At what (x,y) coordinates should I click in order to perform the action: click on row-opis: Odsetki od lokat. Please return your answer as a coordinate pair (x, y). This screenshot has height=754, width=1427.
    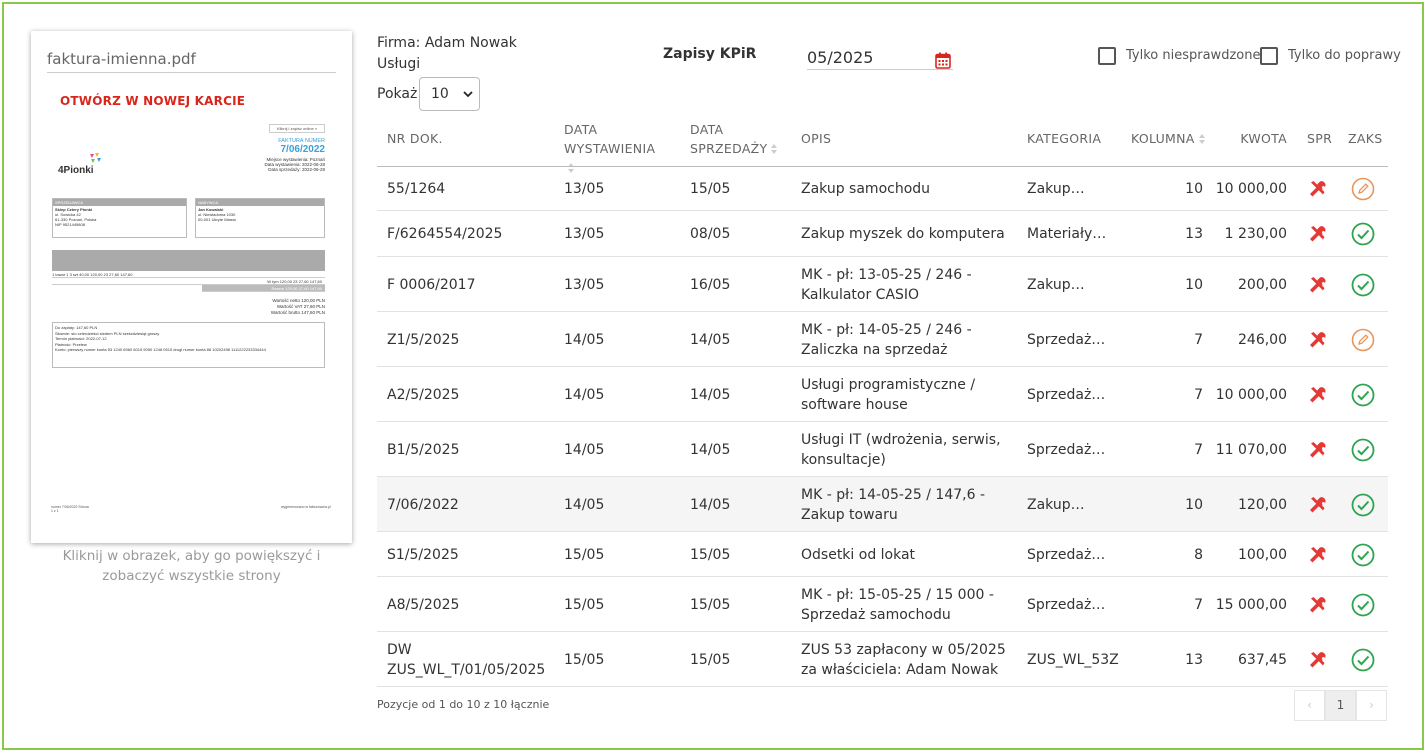
    Looking at the image, I should click on (858, 554).